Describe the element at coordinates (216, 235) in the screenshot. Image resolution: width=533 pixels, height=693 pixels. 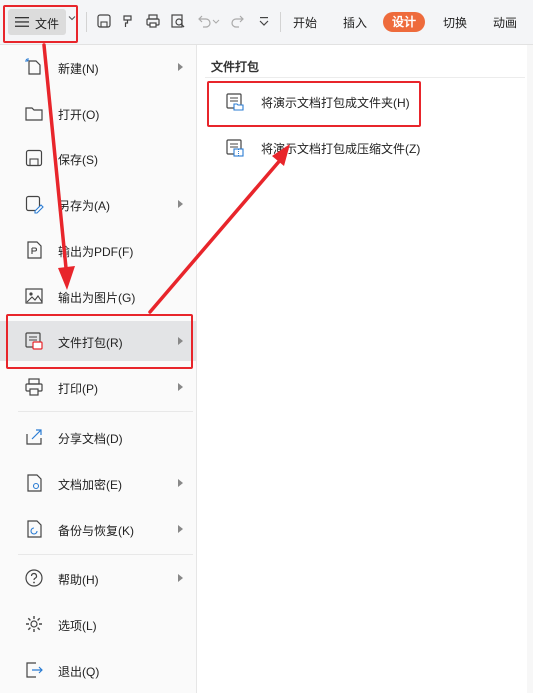
I see `annotation-arrow-diagonal` at that location.